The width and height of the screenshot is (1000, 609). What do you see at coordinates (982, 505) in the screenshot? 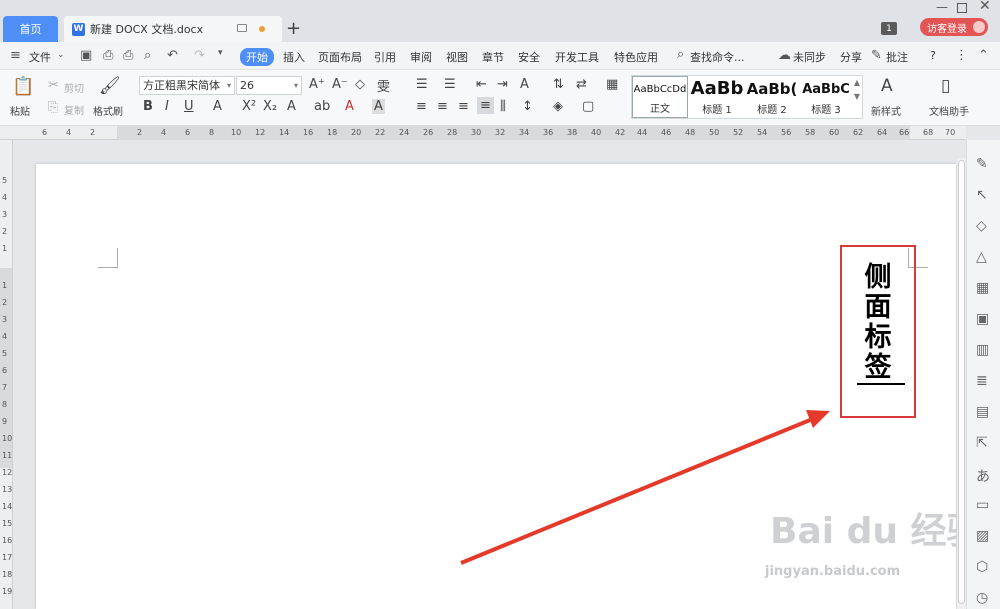
I see `archive-icon: ▭` at bounding box center [982, 505].